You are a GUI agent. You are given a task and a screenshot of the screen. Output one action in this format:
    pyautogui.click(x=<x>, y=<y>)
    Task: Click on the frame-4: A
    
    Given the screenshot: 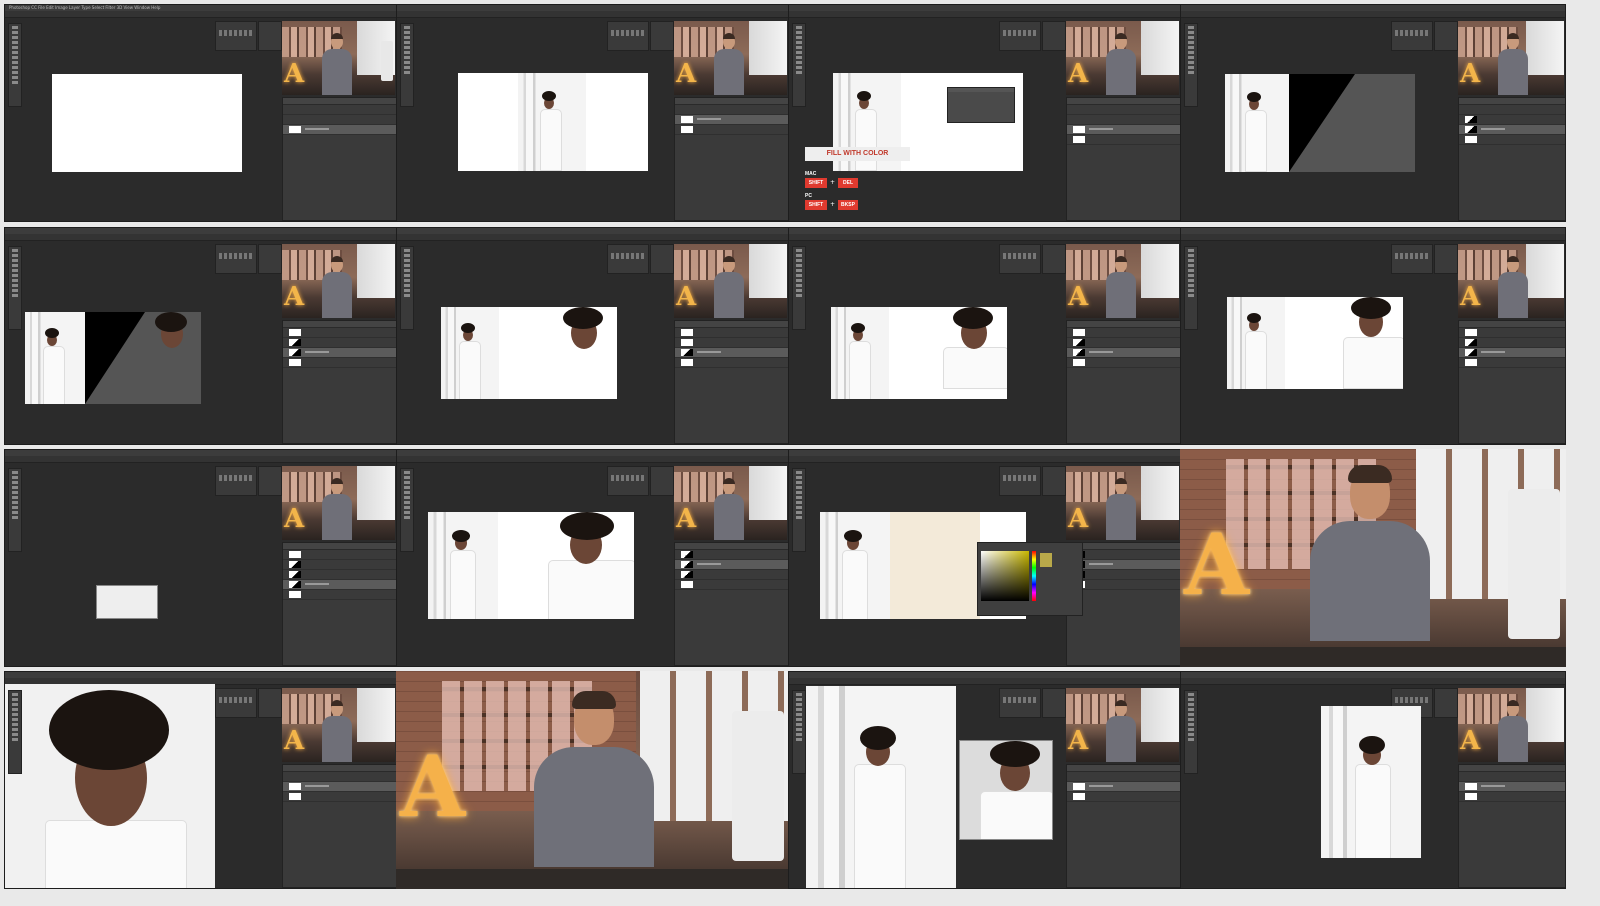 What is the action you would take?
    pyautogui.click(x=1373, y=113)
    